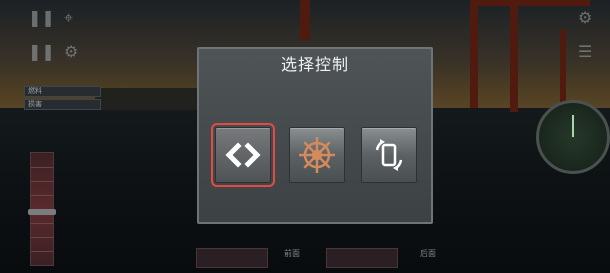 This screenshot has width=610, height=273. I want to click on throttle-slider, so click(42, 209).